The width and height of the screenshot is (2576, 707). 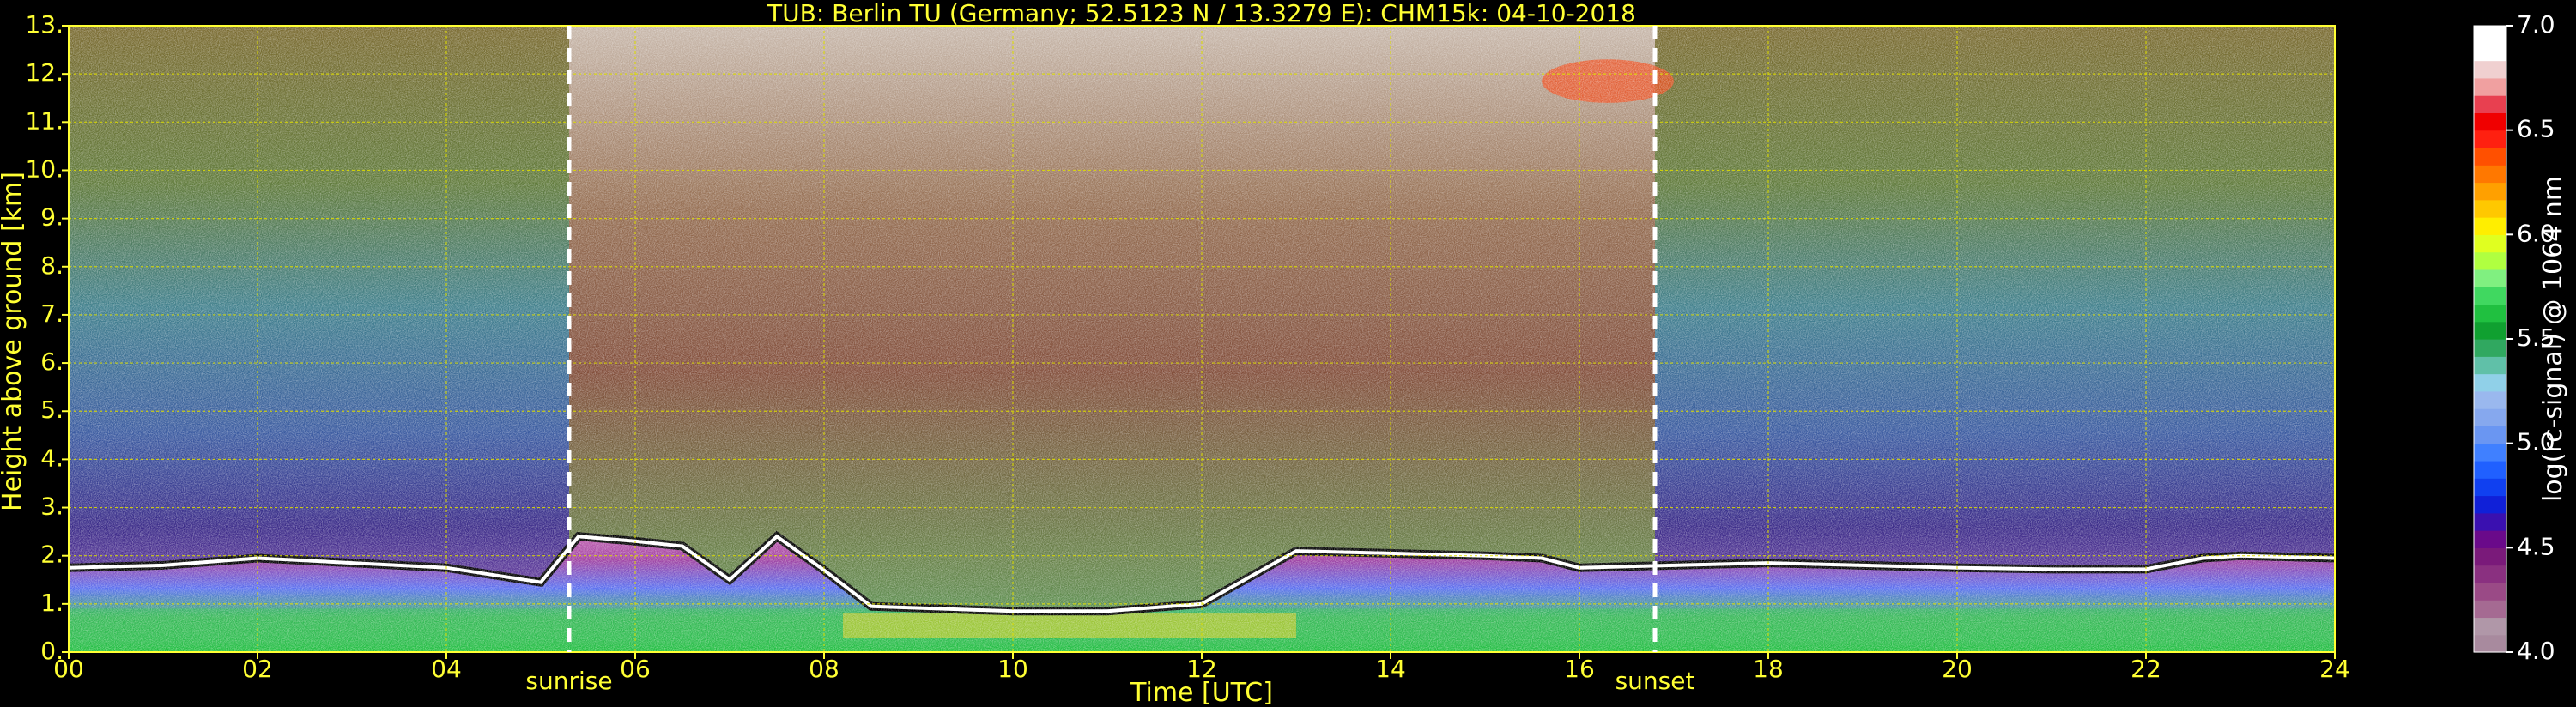 What do you see at coordinates (446, 669) in the screenshot?
I see `x-tick-label: 04` at bounding box center [446, 669].